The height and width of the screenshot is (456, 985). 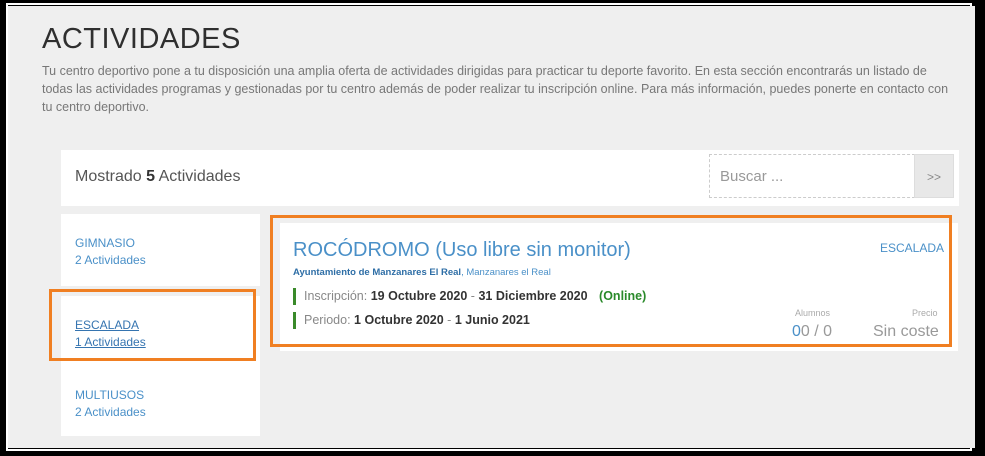 I want to click on page-title: ACTIVIDADES, so click(x=141, y=39).